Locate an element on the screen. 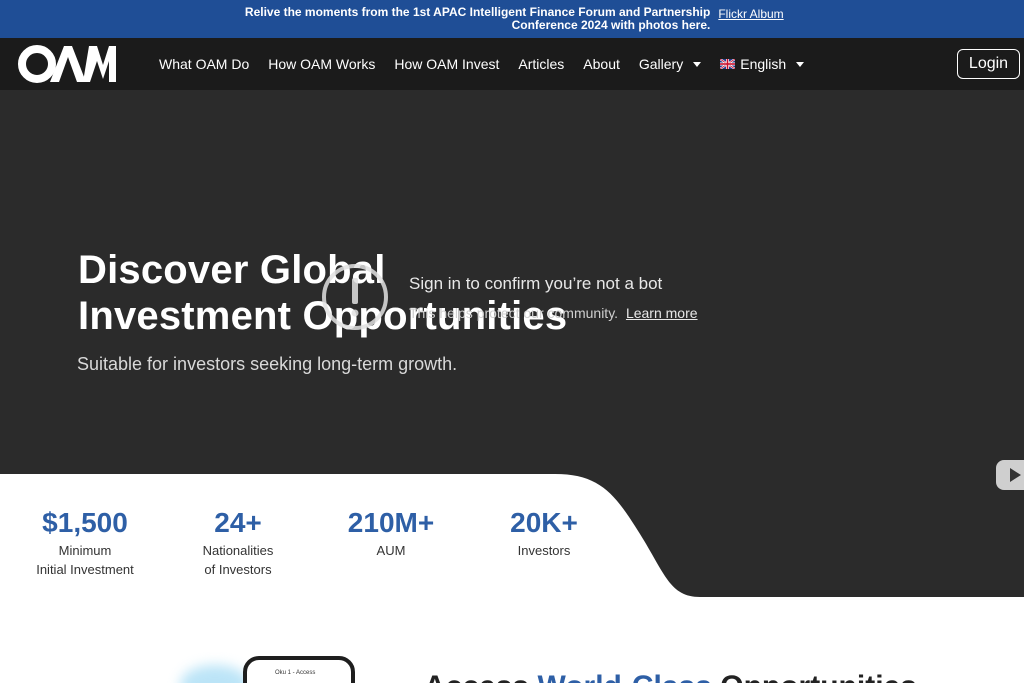 The image size is (1024, 683). language-selector: English is located at coordinates (762, 64).